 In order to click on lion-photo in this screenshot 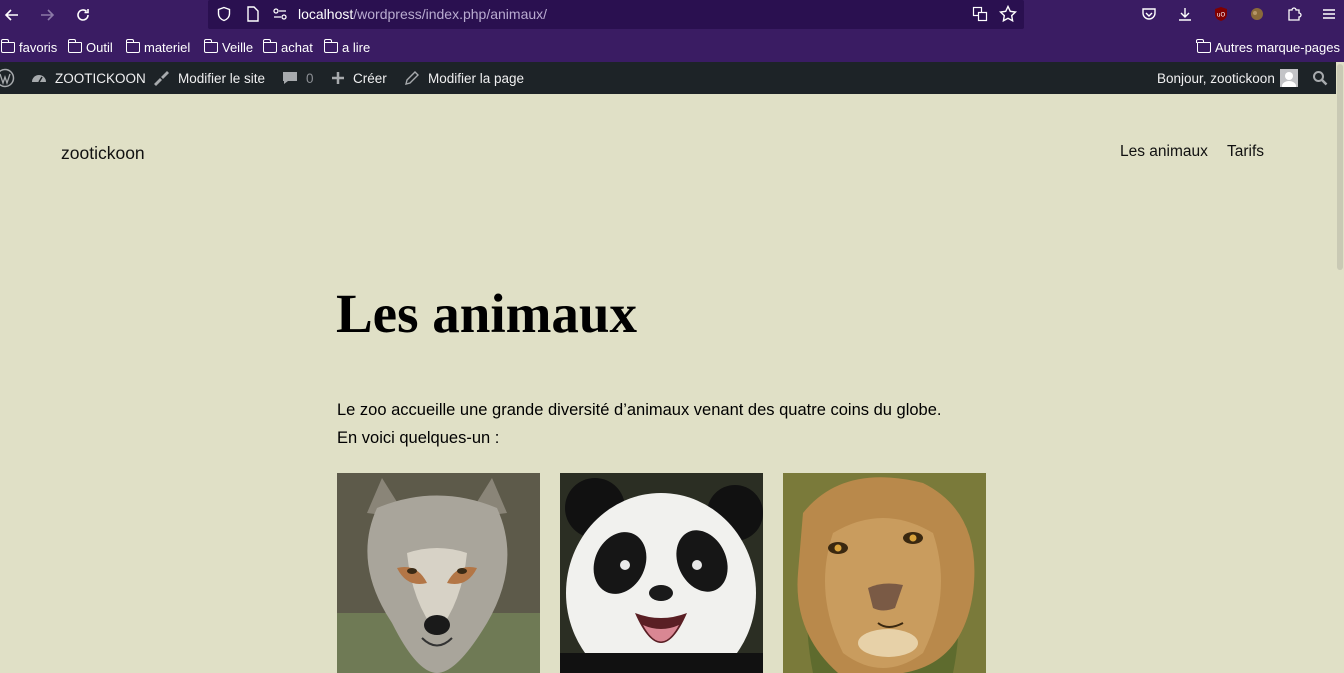, I will do `click(884, 573)`.